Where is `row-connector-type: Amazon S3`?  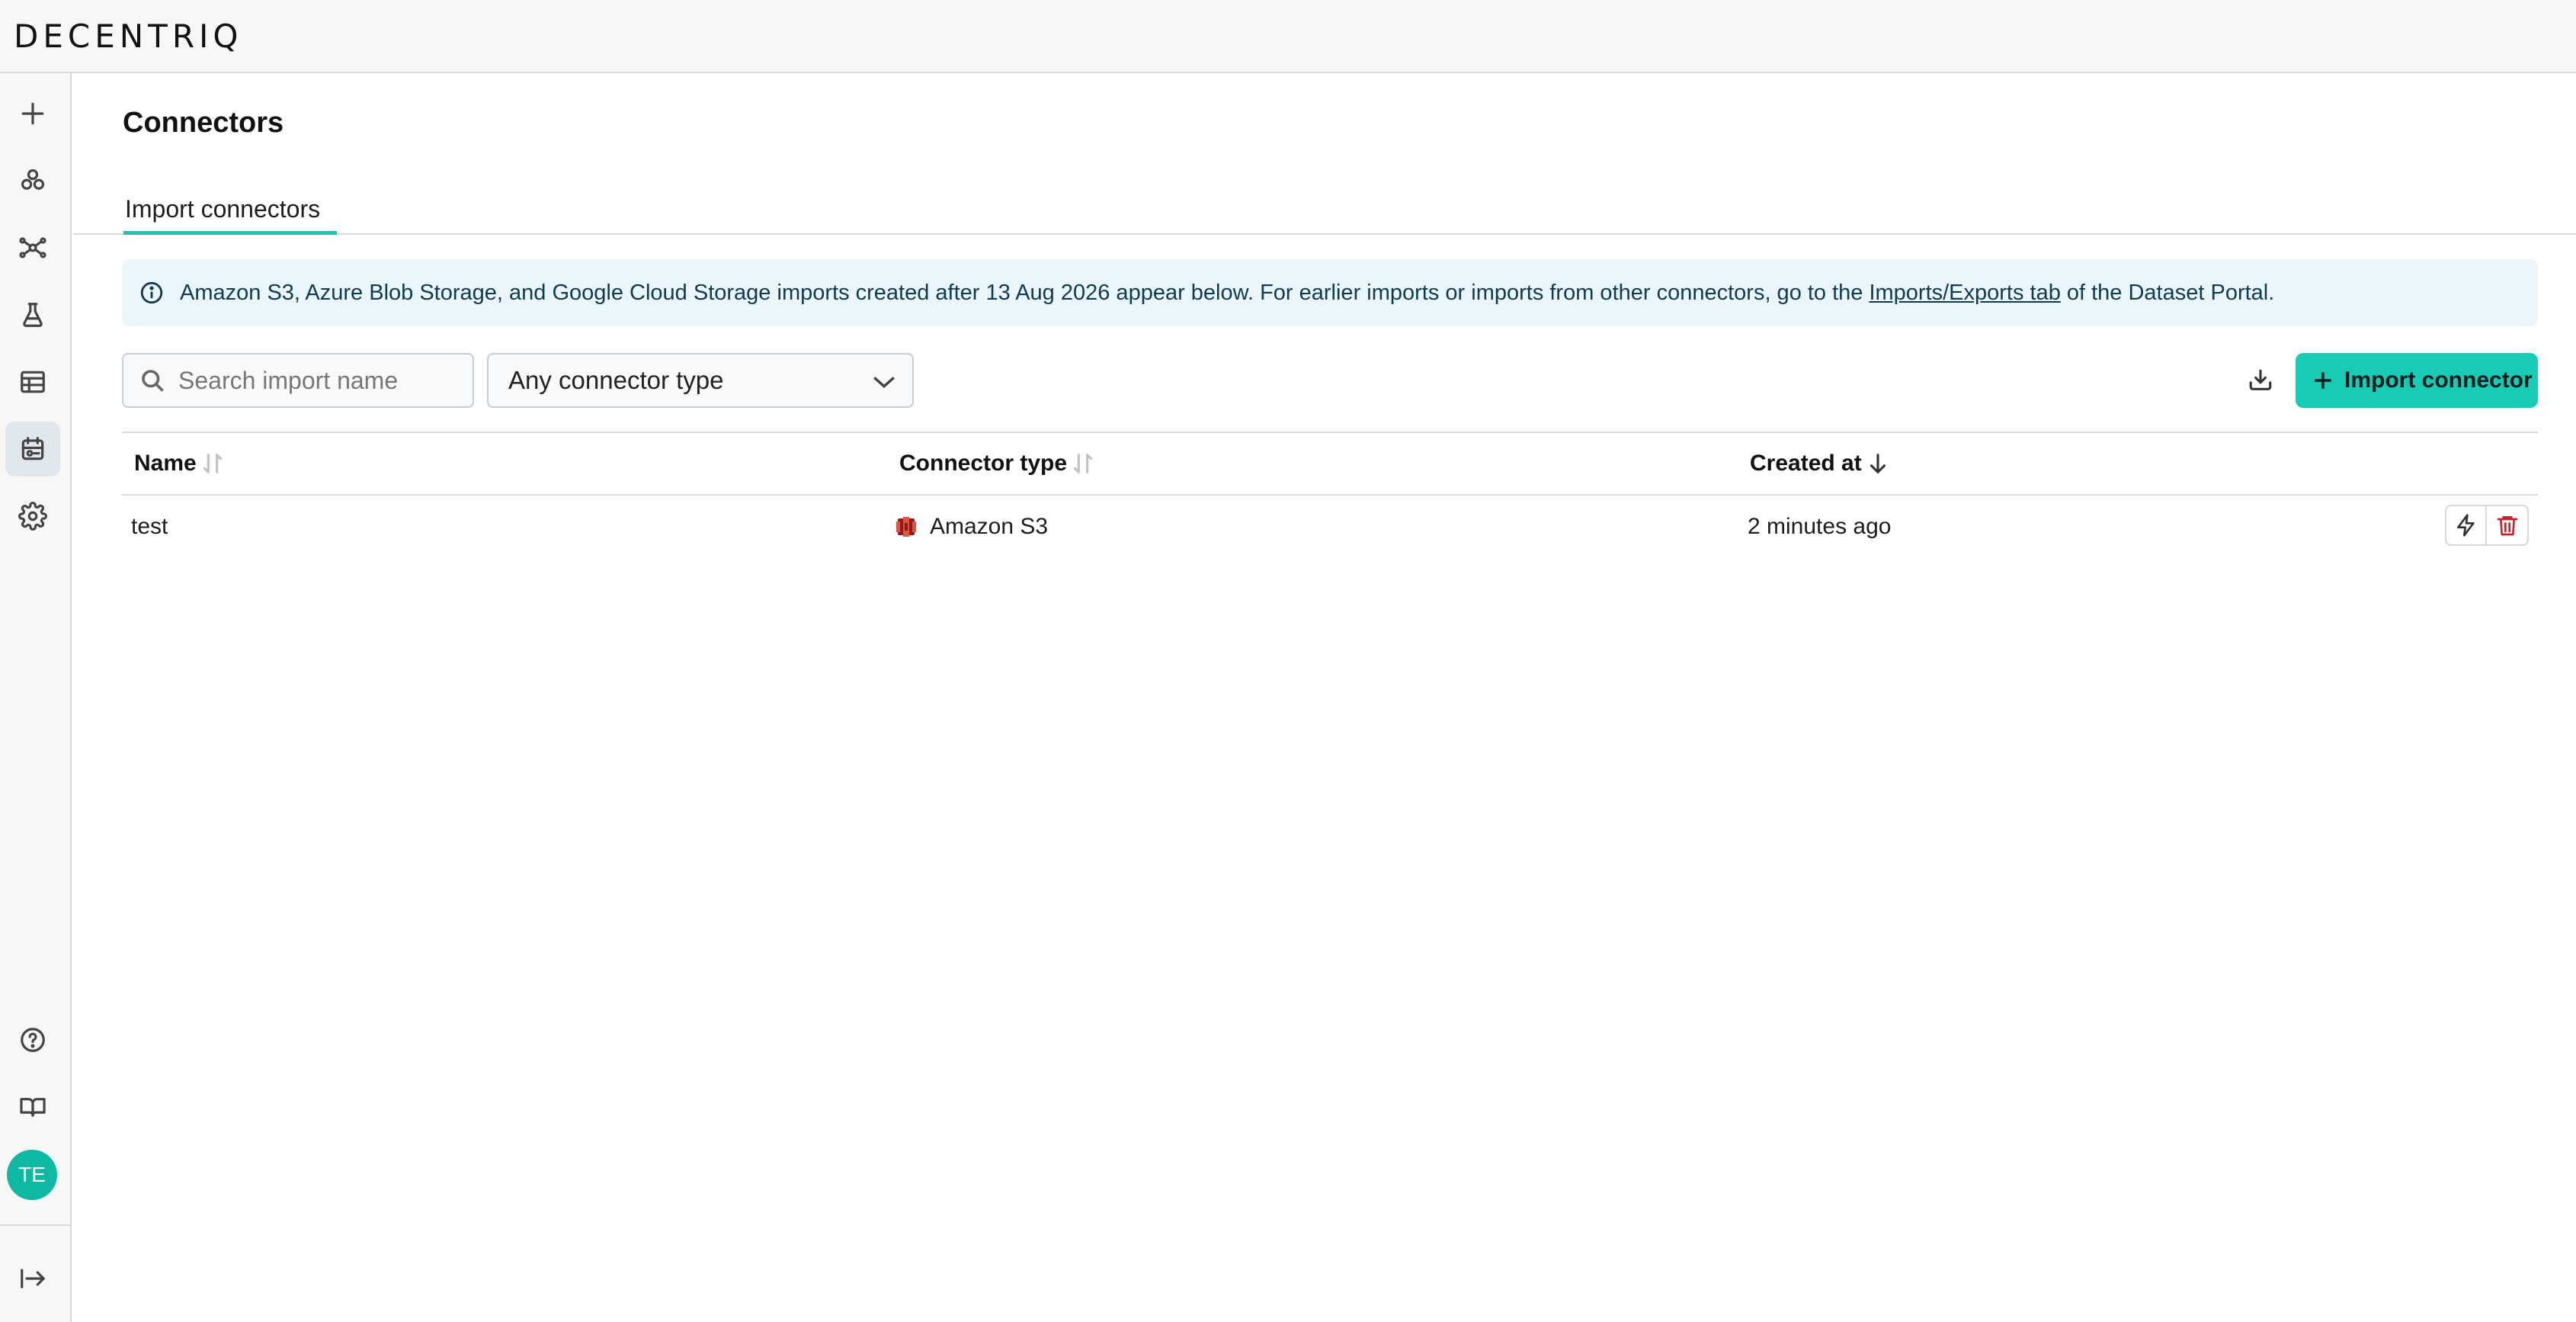 row-connector-type: Amazon S3 is located at coordinates (972, 527).